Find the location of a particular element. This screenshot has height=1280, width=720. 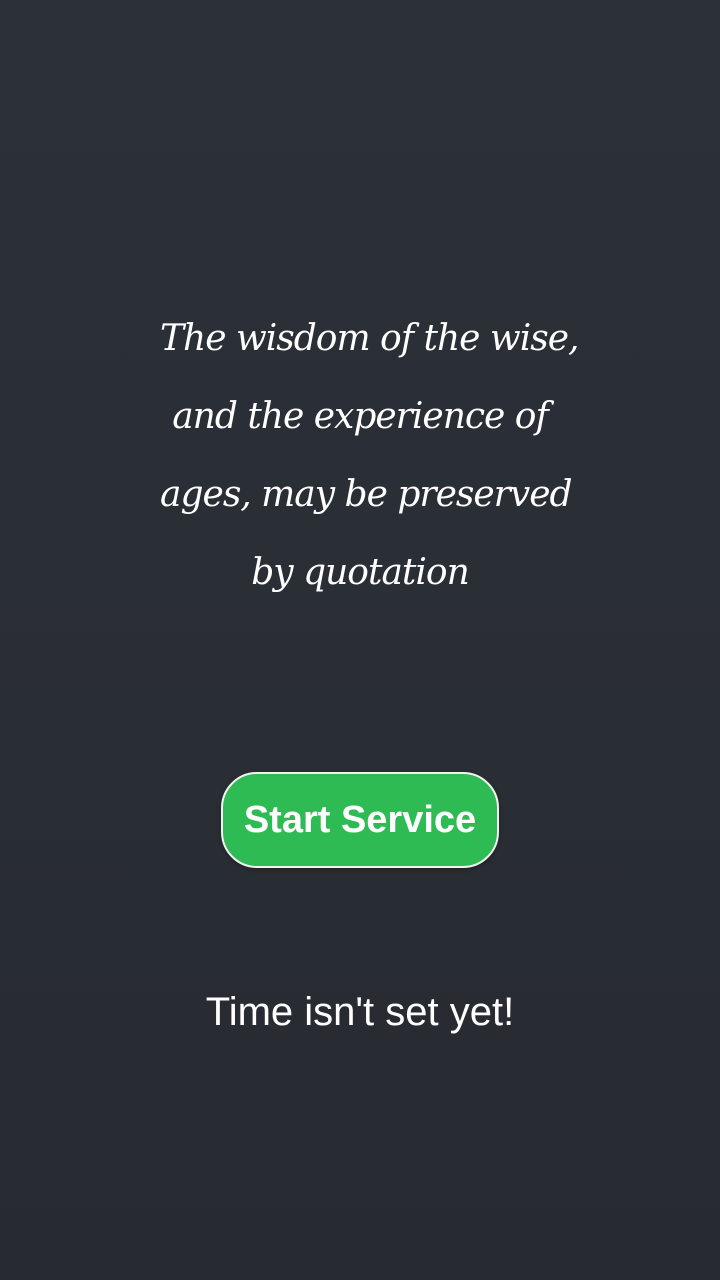

quote-line: and the experience of is located at coordinates (360, 416).